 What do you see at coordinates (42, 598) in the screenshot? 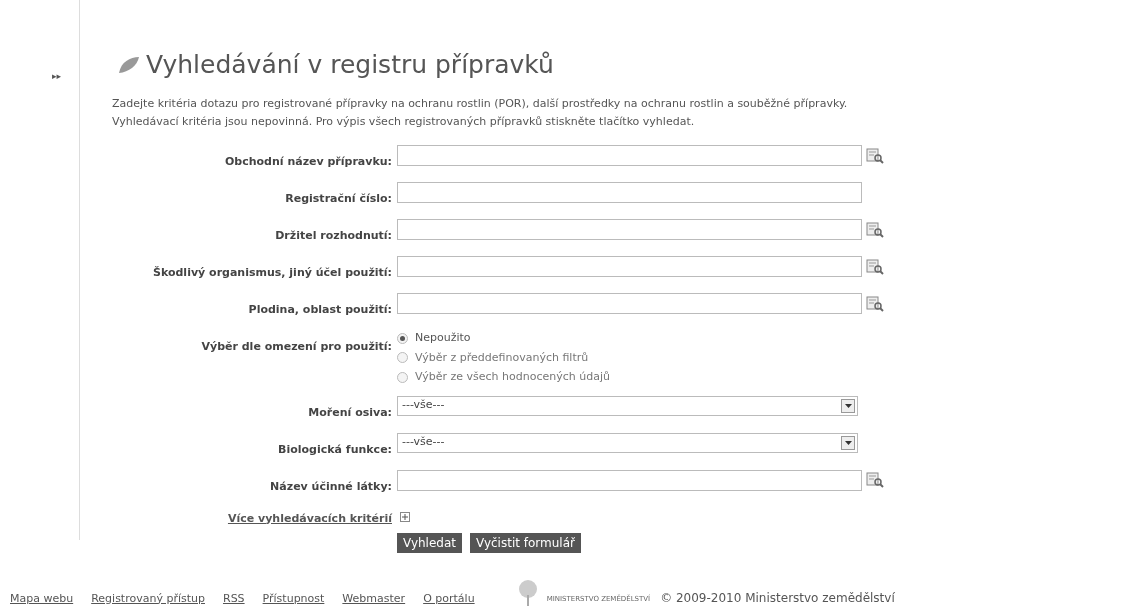
I see `footer-link: Mapa webu` at bounding box center [42, 598].